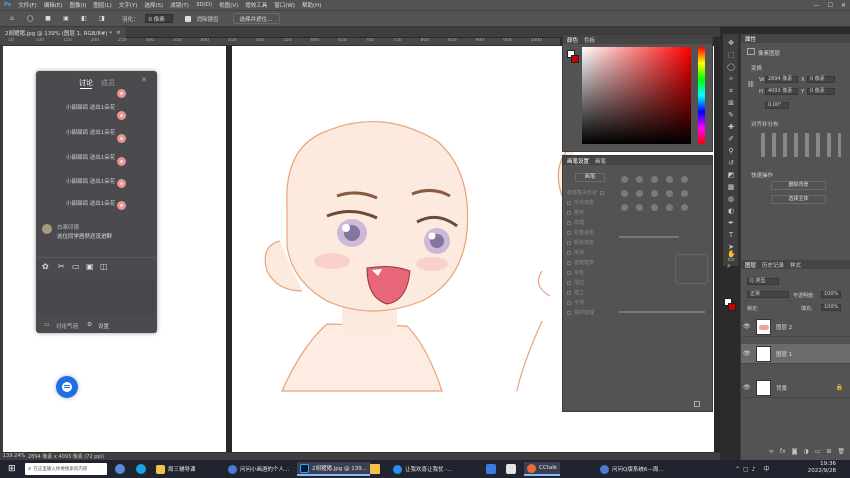 The width and height of the screenshot is (850, 478). Describe the element at coordinates (662, 312) in the screenshot. I see `brush-spacing-slider` at that location.